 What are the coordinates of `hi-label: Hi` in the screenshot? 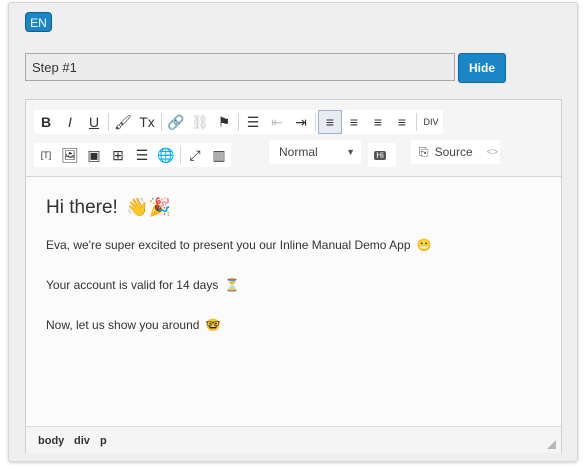 It's located at (380, 155).